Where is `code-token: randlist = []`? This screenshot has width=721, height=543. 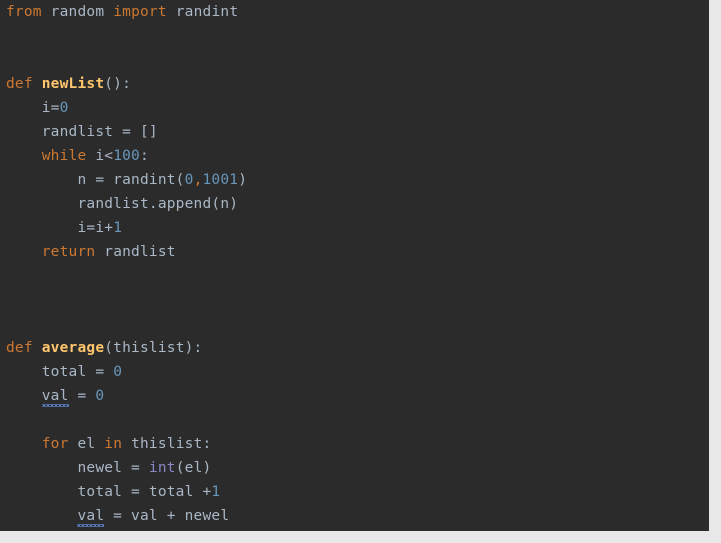 code-token: randlist = [] is located at coordinates (99, 132).